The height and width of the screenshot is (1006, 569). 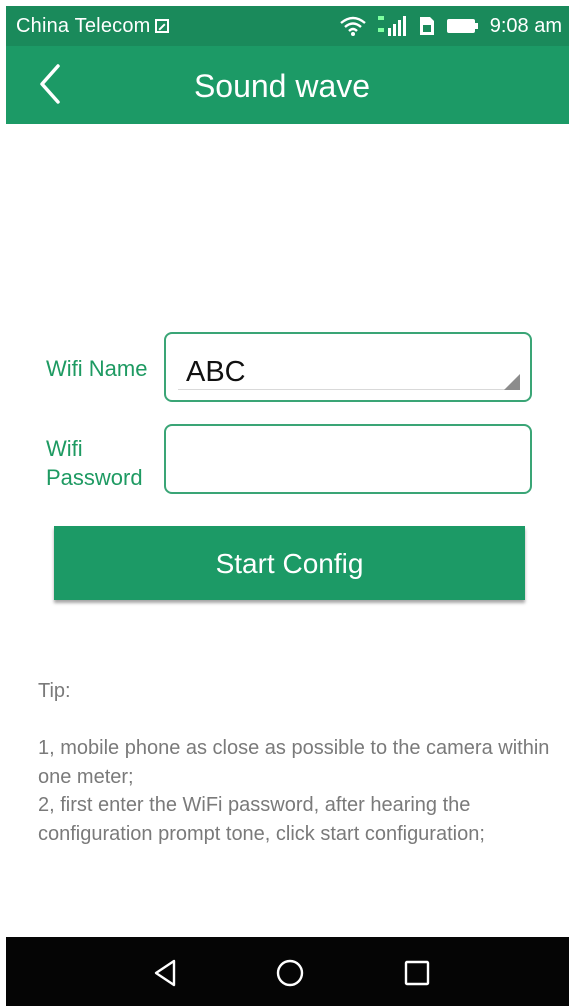 I want to click on sim-card-icon, so click(x=426, y=26).